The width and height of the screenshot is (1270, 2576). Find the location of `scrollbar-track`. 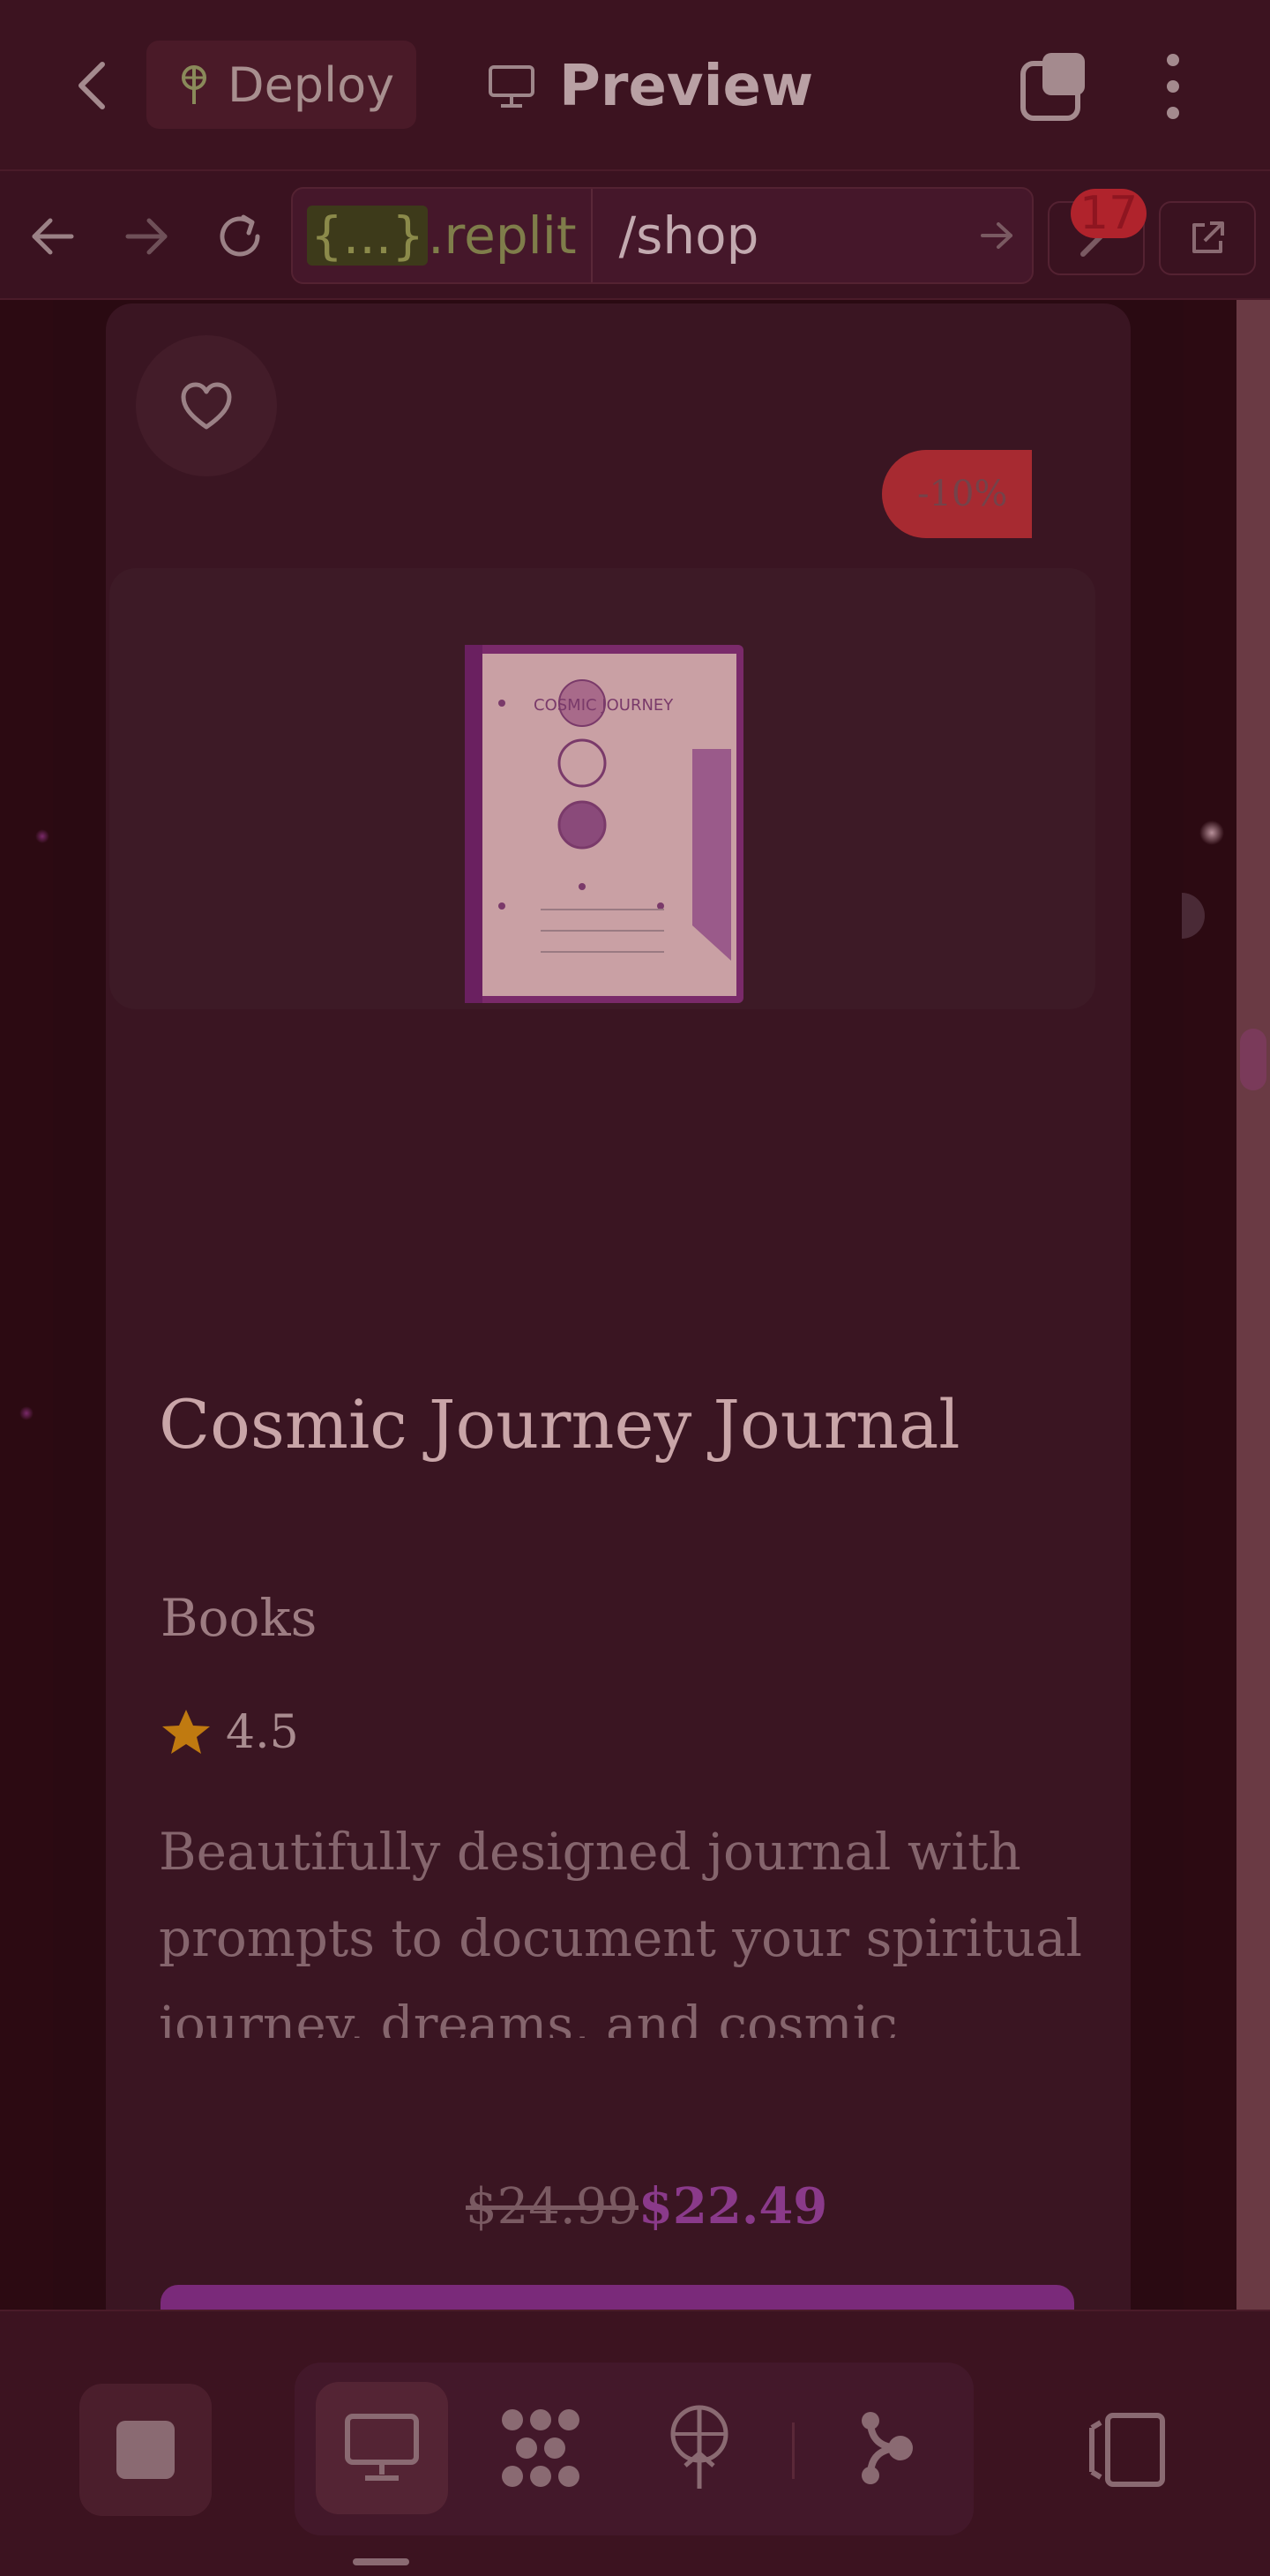

scrollbar-track is located at coordinates (1253, 1305).